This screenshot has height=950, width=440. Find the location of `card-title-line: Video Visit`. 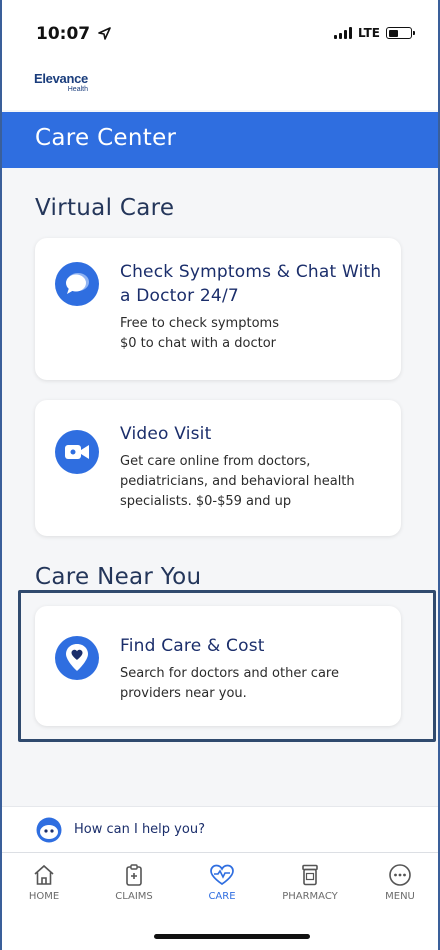

card-title-line: Video Visit is located at coordinates (166, 434).